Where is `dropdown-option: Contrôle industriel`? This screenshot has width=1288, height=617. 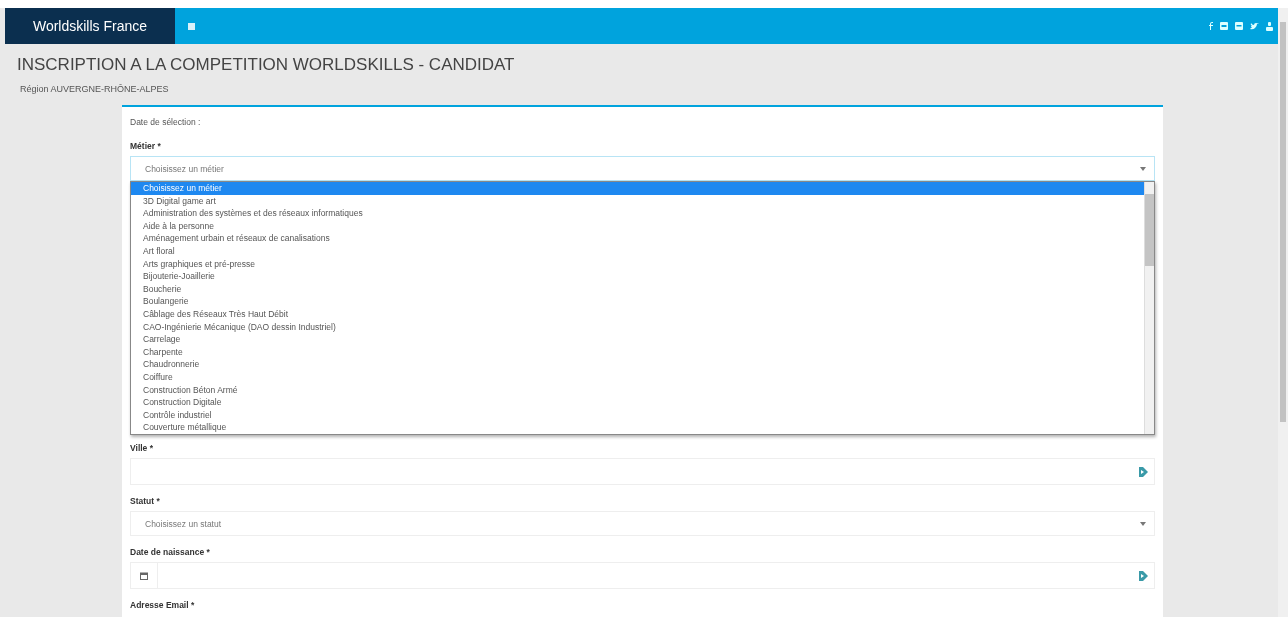
dropdown-option: Contrôle industriel is located at coordinates (637, 415).